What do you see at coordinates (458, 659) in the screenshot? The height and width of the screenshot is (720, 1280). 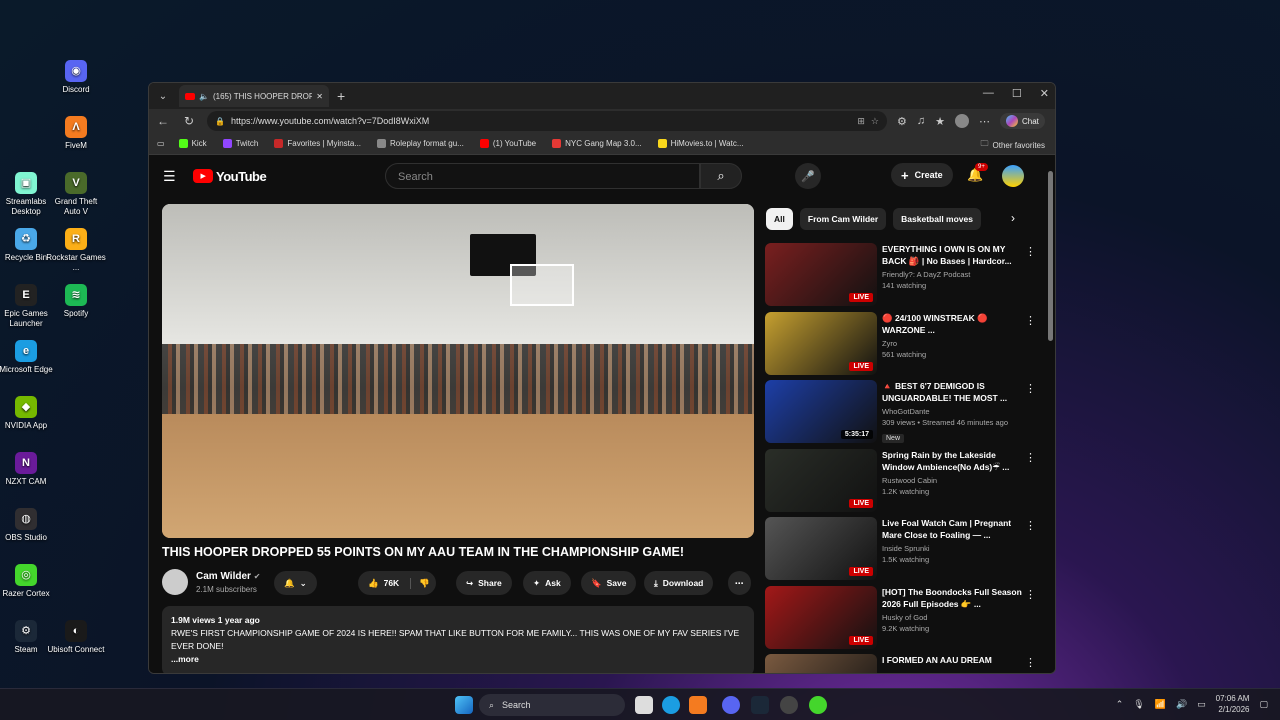 I see `show-more-link: ...more` at bounding box center [458, 659].